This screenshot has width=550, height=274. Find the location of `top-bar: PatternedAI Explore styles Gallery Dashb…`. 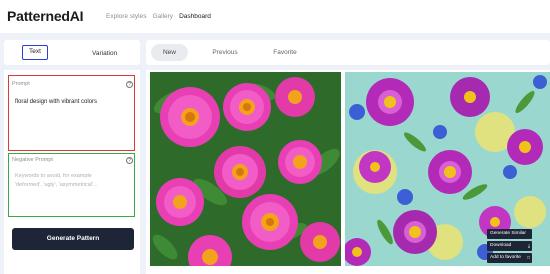

top-bar: PatternedAI Explore styles Gallery Dashb… is located at coordinates (275, 16).